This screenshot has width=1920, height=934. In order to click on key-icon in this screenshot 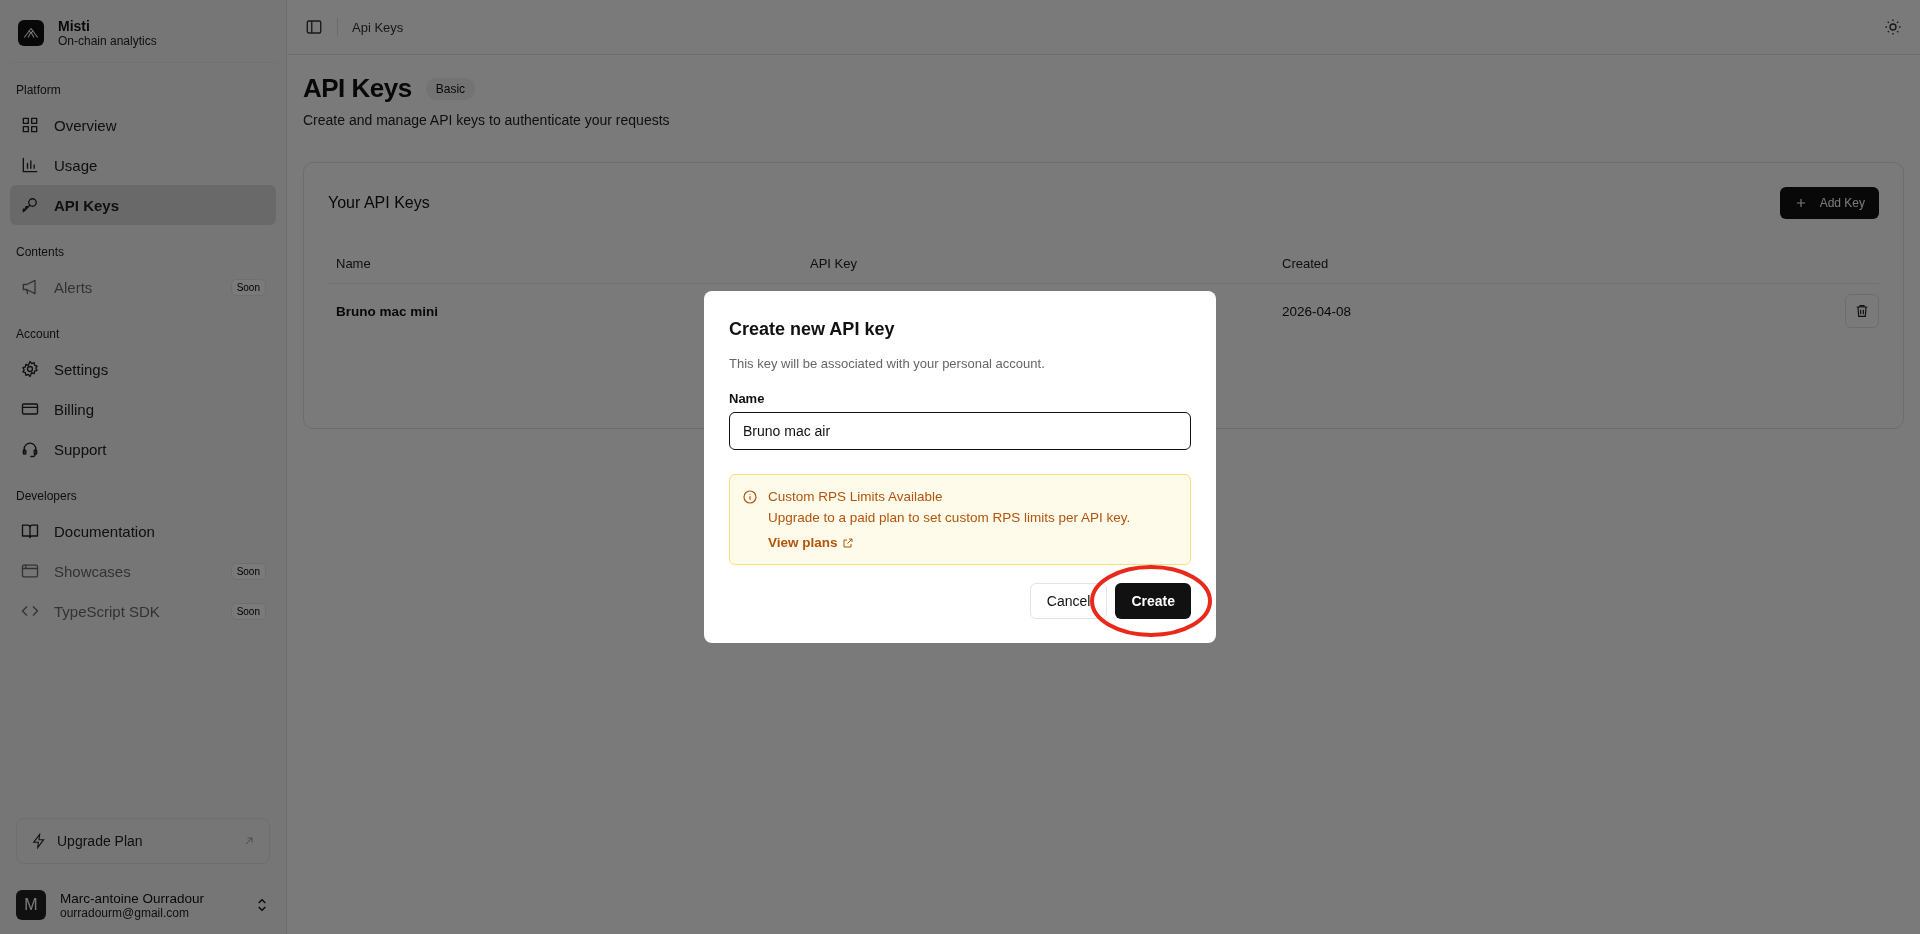, I will do `click(30, 205)`.